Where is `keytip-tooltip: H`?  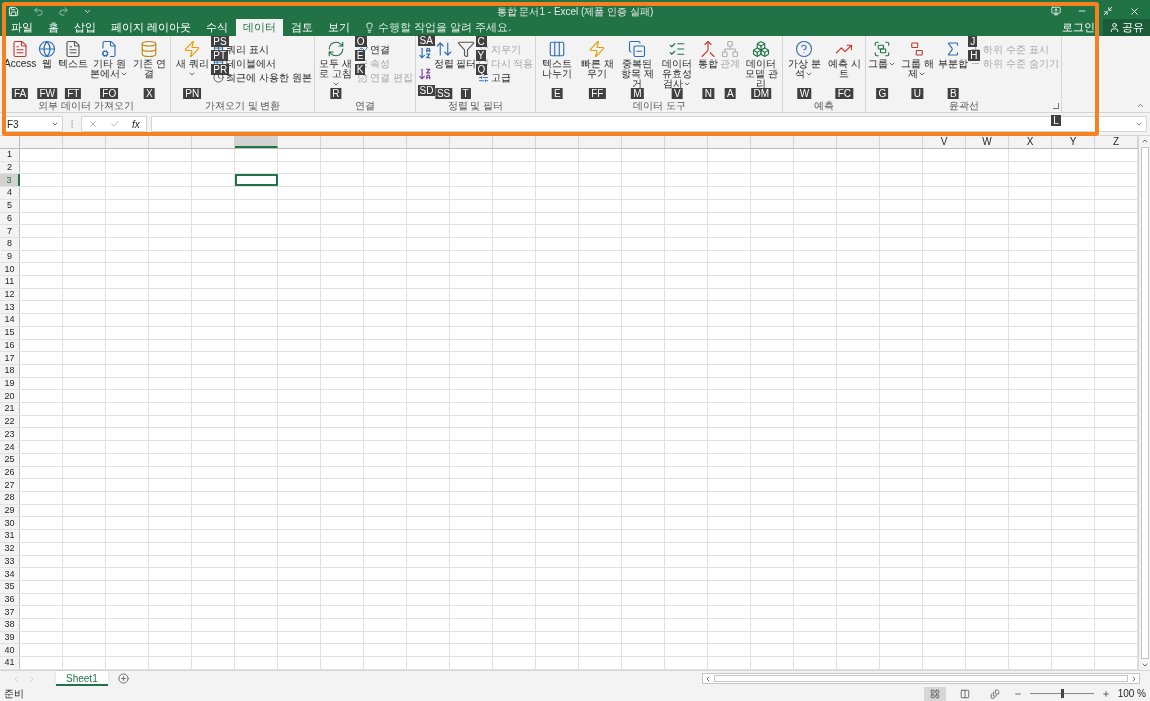
keytip-tooltip: H is located at coordinates (974, 55).